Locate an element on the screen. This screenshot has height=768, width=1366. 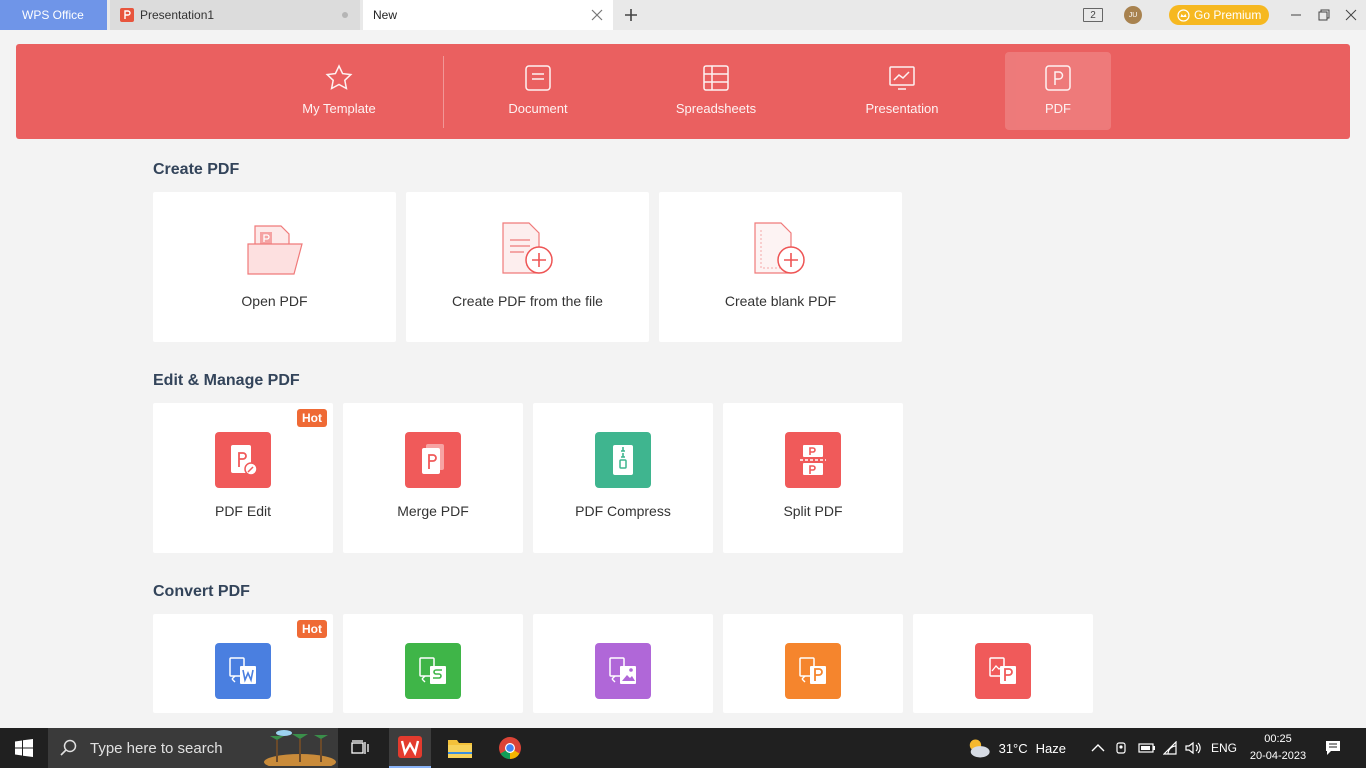
pdf-edit-icon is located at coordinates (243, 460).